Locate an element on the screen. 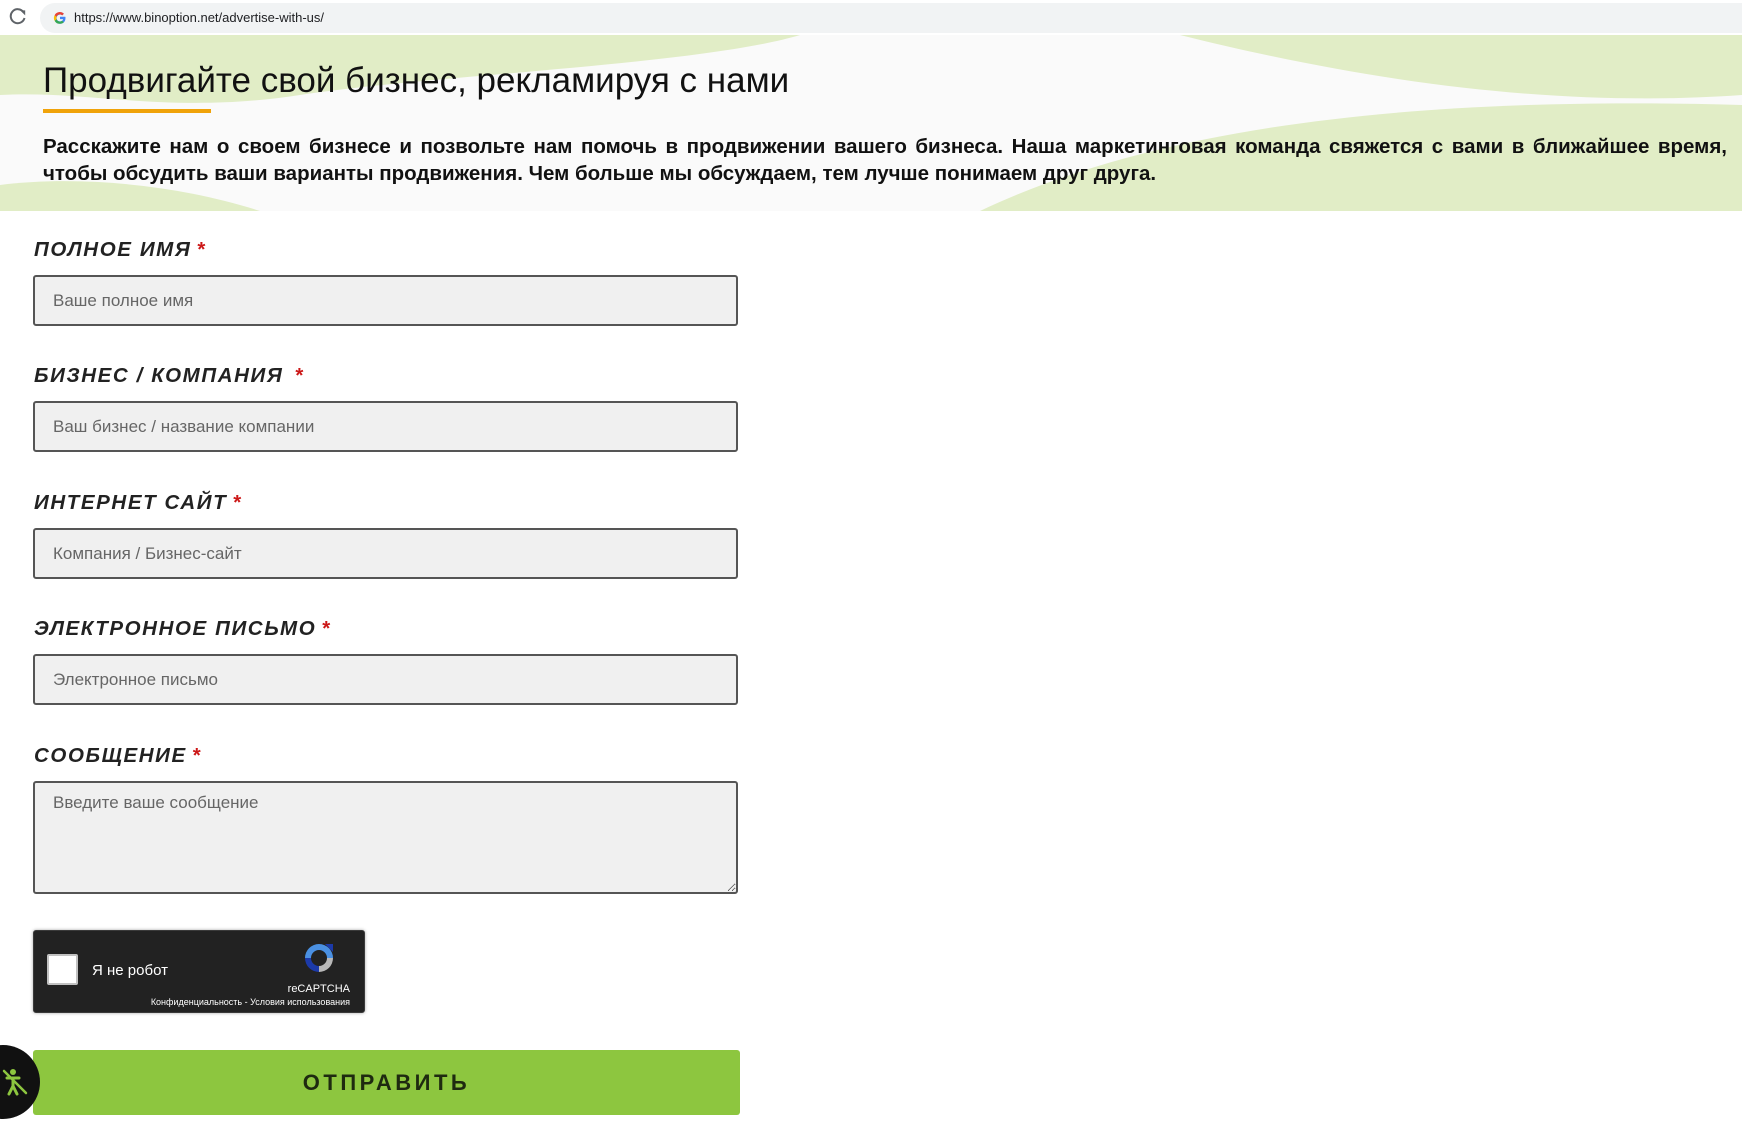 The image size is (1742, 1137). full-name-label-text: ПОЛНОЕ ИМЯ is located at coordinates (113, 249).